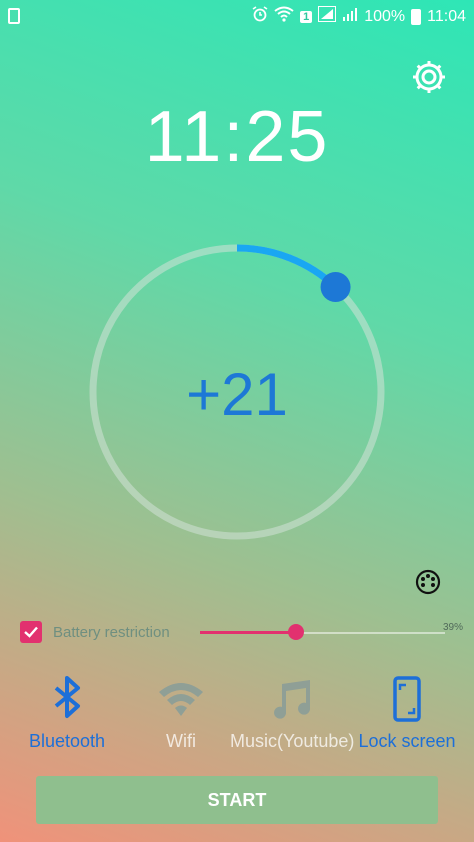  Describe the element at coordinates (111, 632) in the screenshot. I see `battery-restriction-label: Battery restriction` at that location.